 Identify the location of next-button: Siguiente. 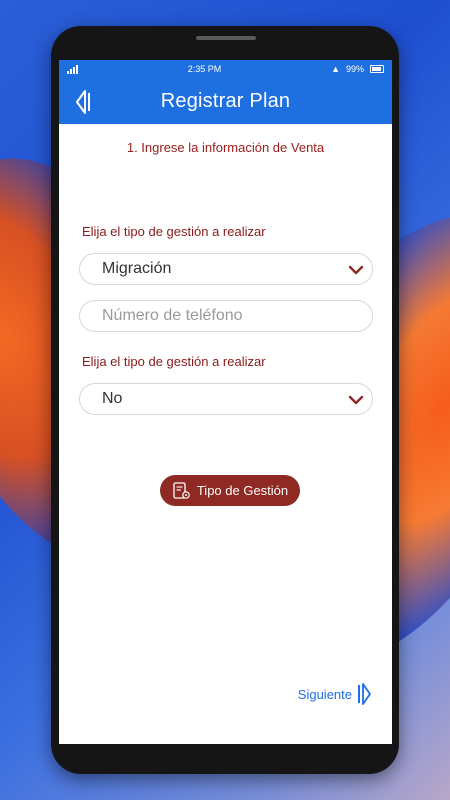
(335, 694).